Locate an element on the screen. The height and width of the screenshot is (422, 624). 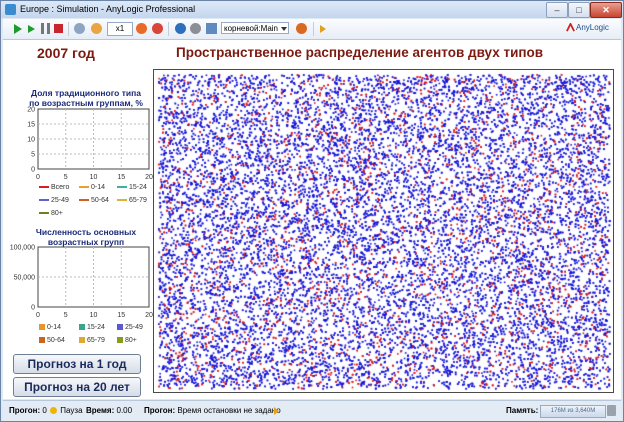
clock-icon is located at coordinates (96, 28).